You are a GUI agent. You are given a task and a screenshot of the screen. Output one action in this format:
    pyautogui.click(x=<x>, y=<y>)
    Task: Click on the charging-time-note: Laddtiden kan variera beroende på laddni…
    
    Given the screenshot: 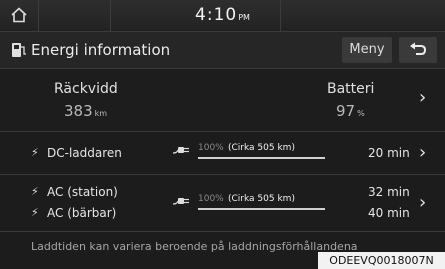 What is the action you would take?
    pyautogui.click(x=194, y=246)
    